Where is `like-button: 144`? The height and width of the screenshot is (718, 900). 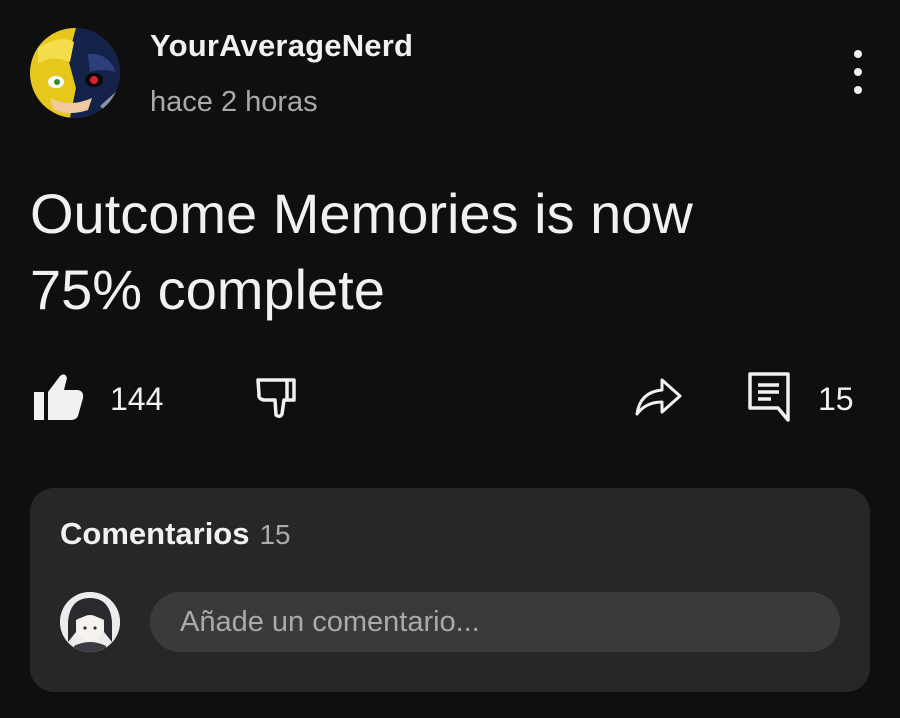 like-button: 144 is located at coordinates (130, 400).